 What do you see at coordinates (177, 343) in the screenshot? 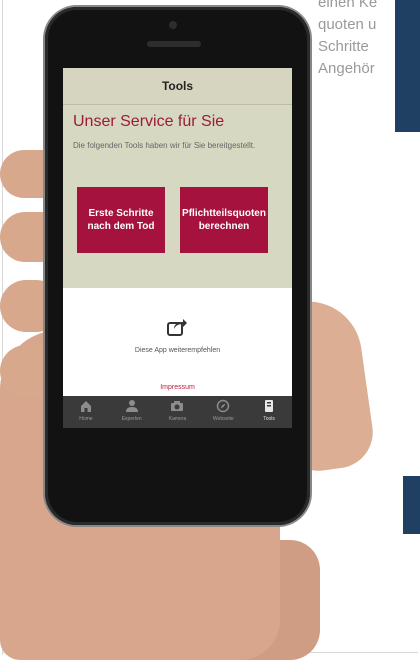
I see `share-section: Diese App weiterempfehlen` at bounding box center [177, 343].